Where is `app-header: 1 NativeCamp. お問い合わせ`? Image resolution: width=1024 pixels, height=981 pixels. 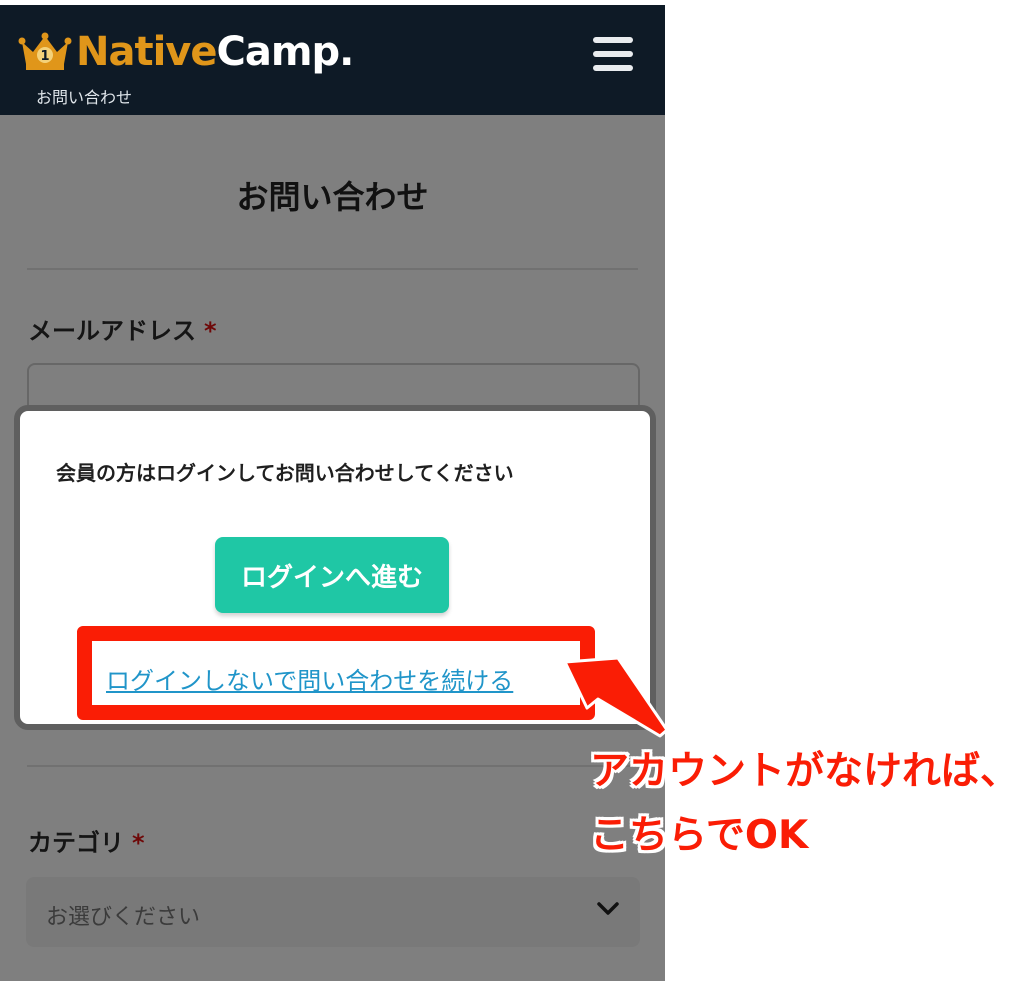
app-header: 1 NativeCamp. お問い合わせ is located at coordinates (332, 60).